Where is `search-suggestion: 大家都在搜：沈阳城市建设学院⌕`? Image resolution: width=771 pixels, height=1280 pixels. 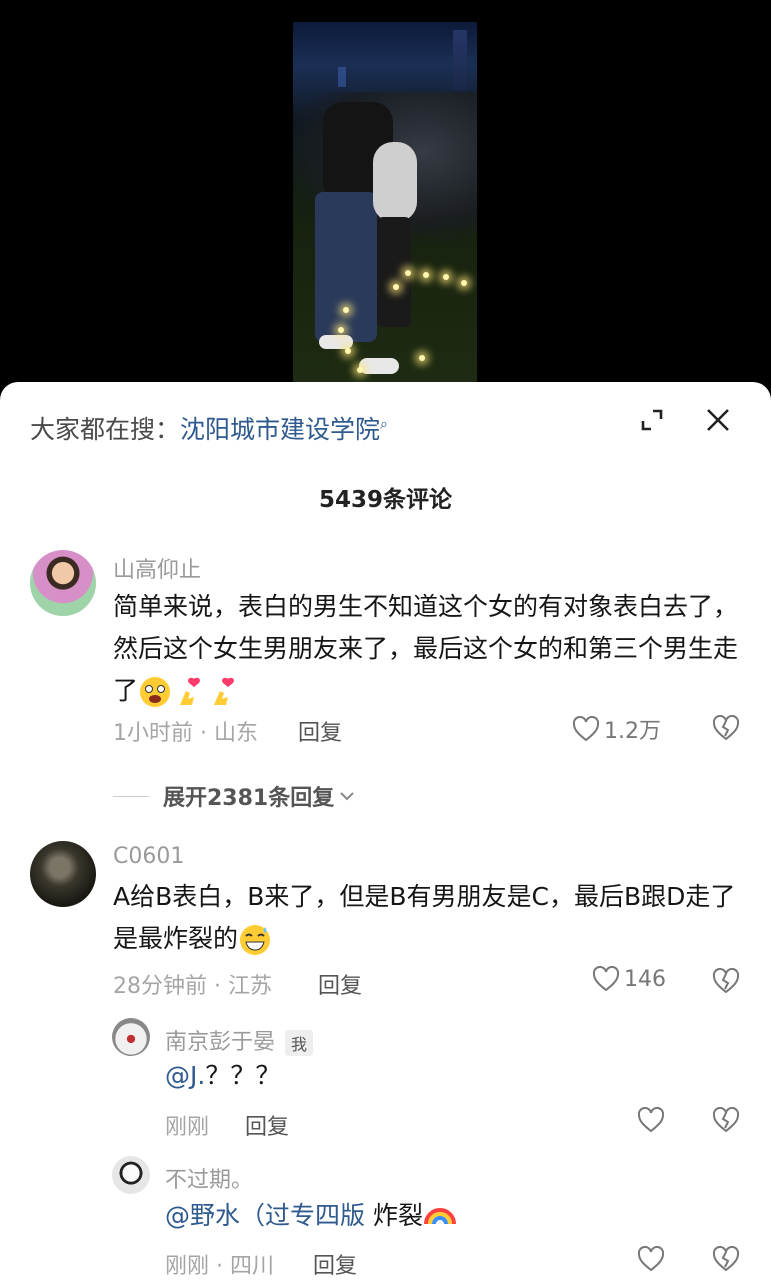 search-suggestion: 大家都在搜：沈阳城市建设学院⌕ is located at coordinates (209, 428).